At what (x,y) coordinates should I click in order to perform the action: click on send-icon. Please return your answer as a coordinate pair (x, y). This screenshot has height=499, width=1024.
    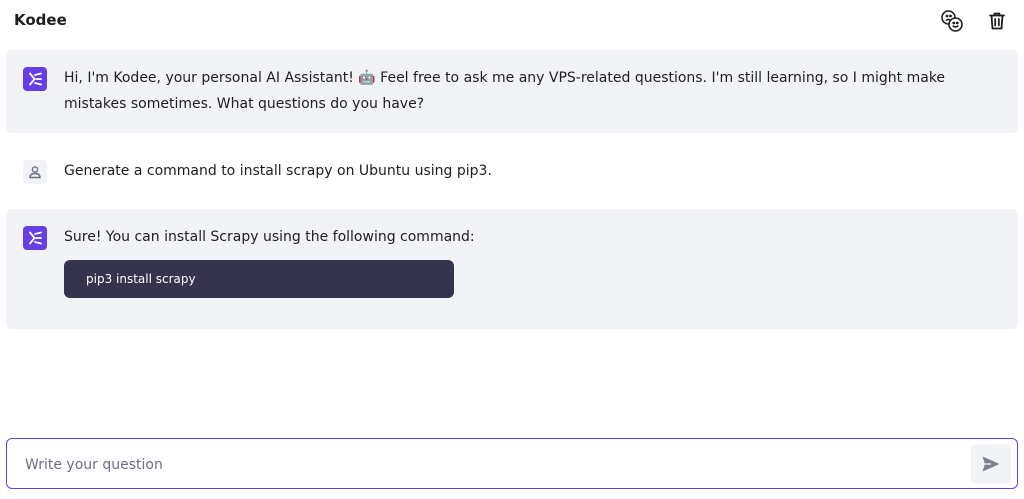
    Looking at the image, I should click on (991, 464).